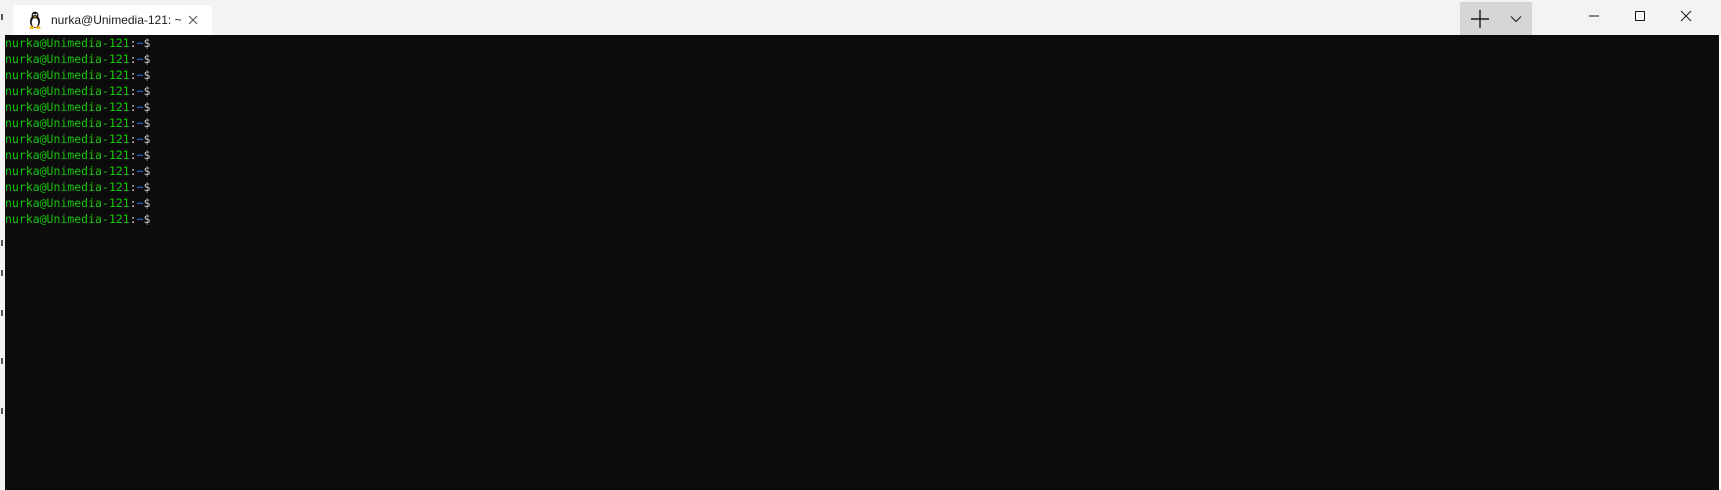  Describe the element at coordinates (863, 17) in the screenshot. I see `title-bar: nurka@Unimedia-121: ~` at that location.